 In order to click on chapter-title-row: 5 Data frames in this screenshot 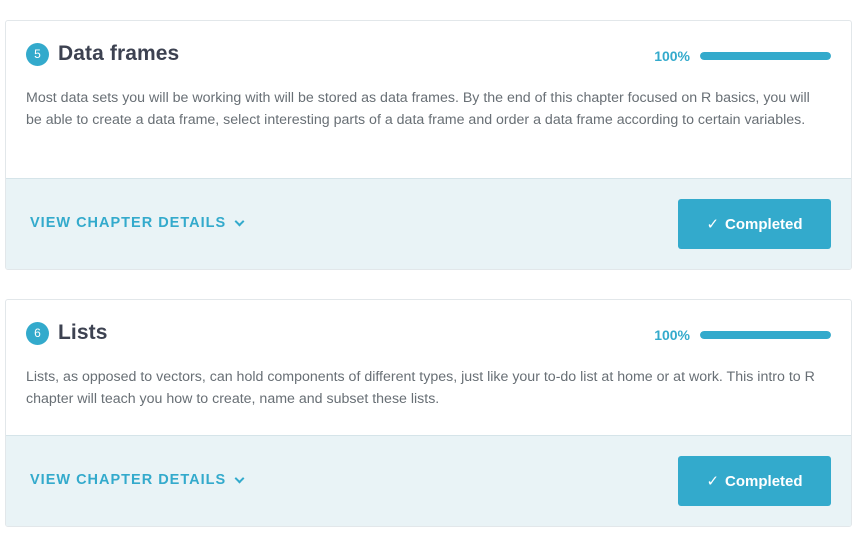, I will do `click(102, 54)`.